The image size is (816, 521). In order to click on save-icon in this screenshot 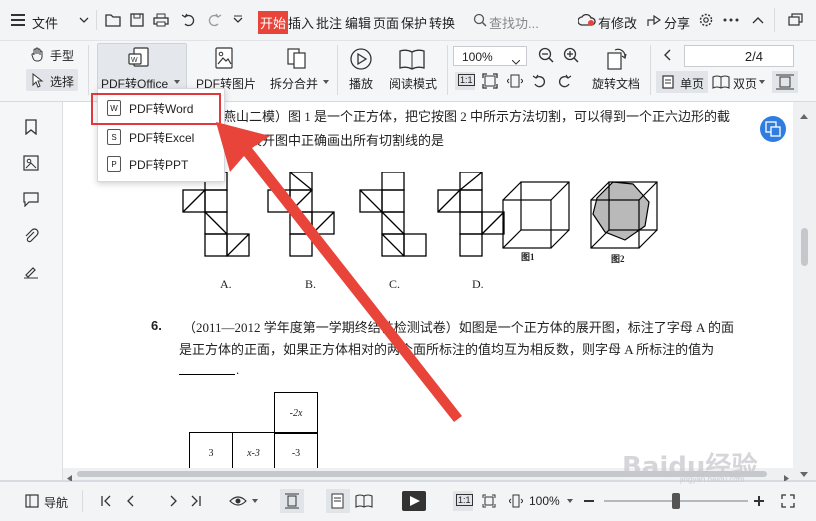, I will do `click(137, 20)`.